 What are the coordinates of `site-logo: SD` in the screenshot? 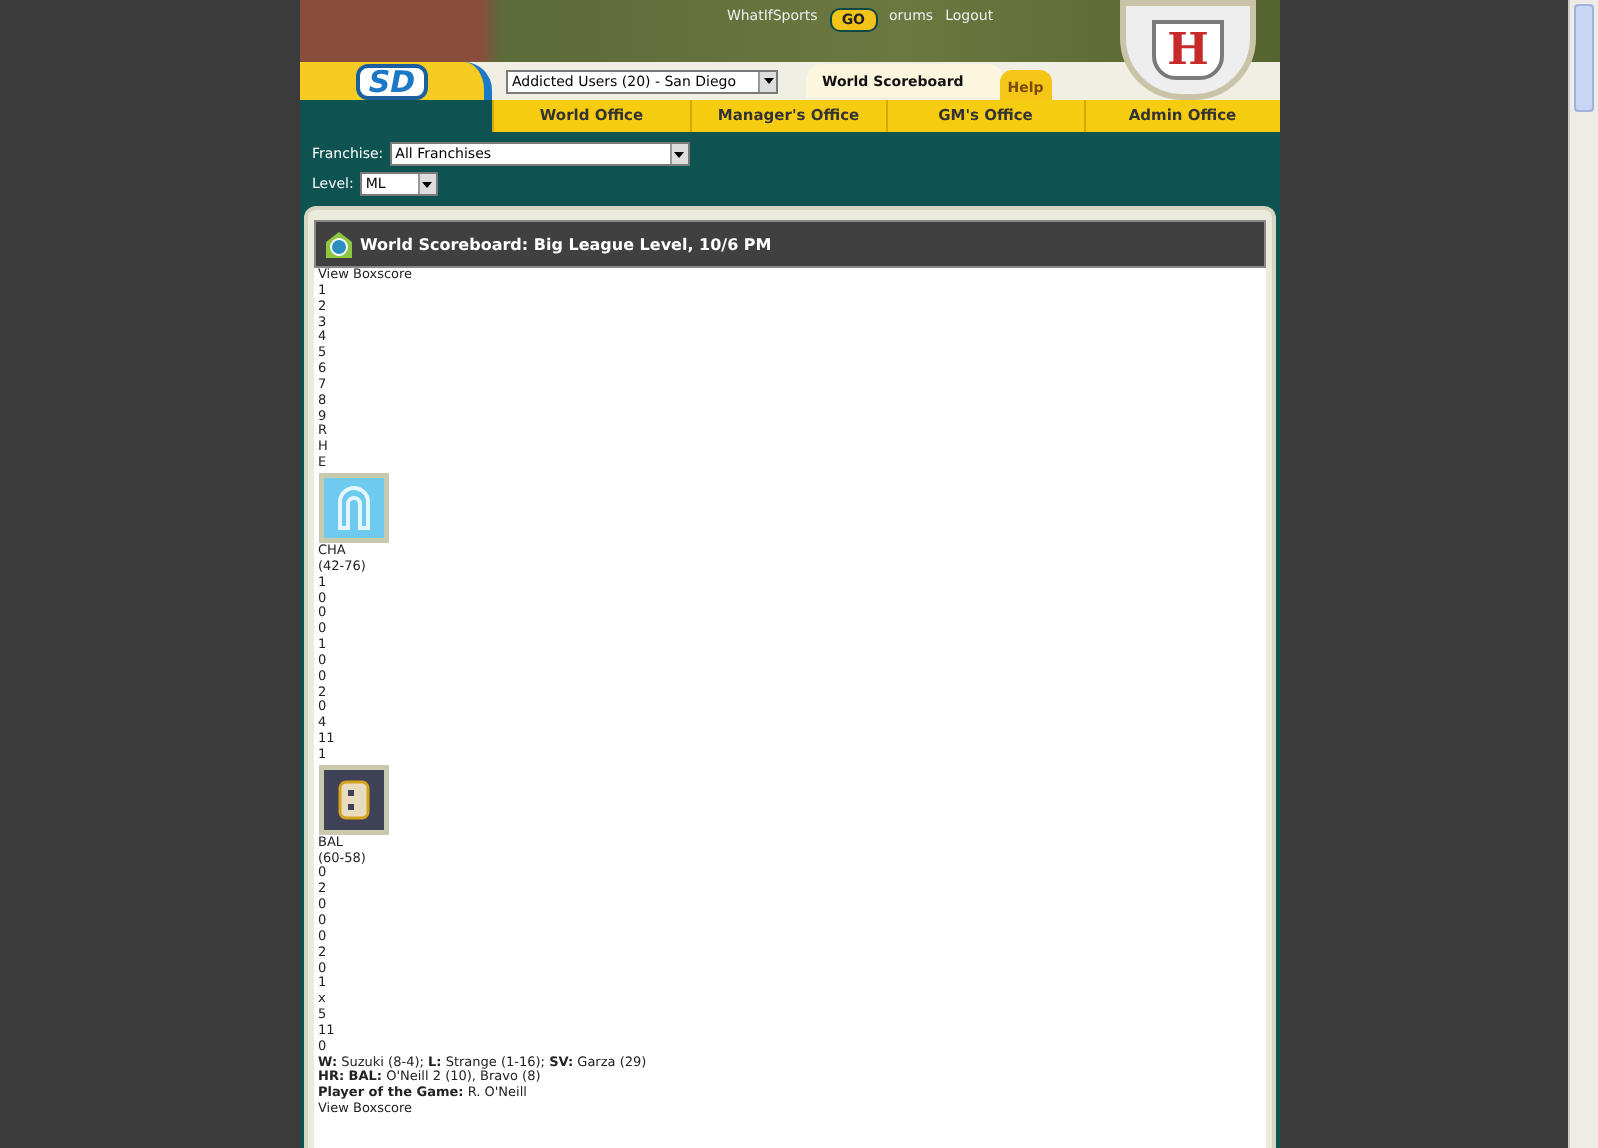 It's located at (392, 81).